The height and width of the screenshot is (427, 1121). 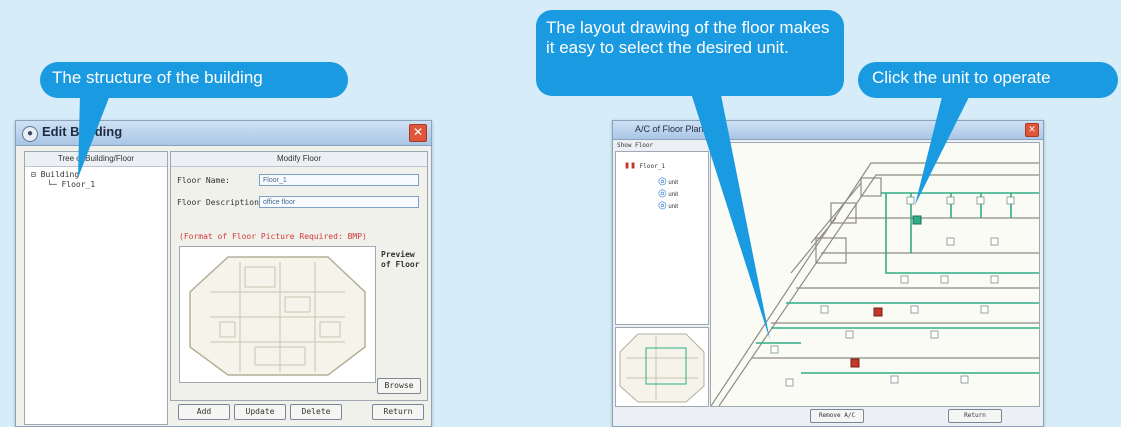 I want to click on window-title: A/C of Floor Plan, so click(x=669, y=129).